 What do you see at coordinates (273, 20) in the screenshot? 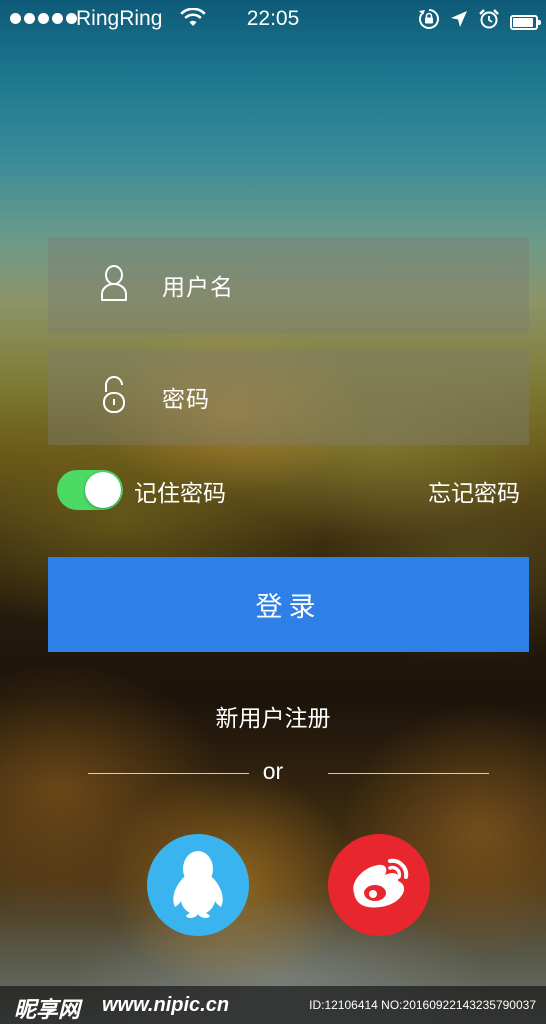
I see `status-bar: RingRing 22:05` at bounding box center [273, 20].